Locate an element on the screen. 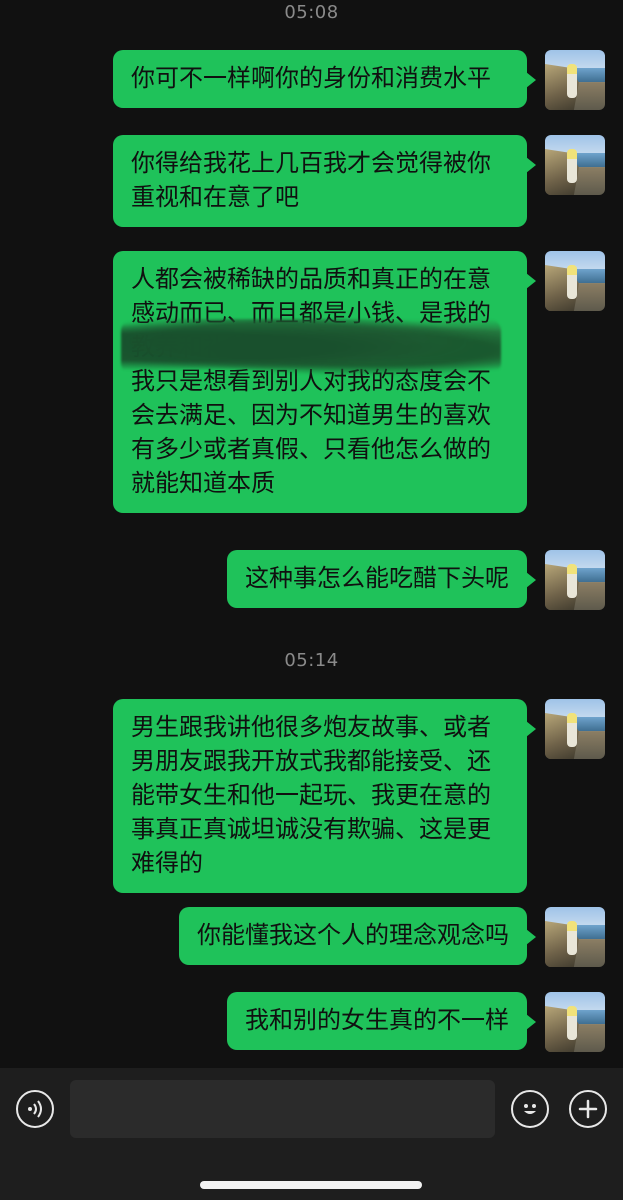 This screenshot has height=1200, width=623. message-row: 我和别的女生真的不一样 is located at coordinates (416, 1022).